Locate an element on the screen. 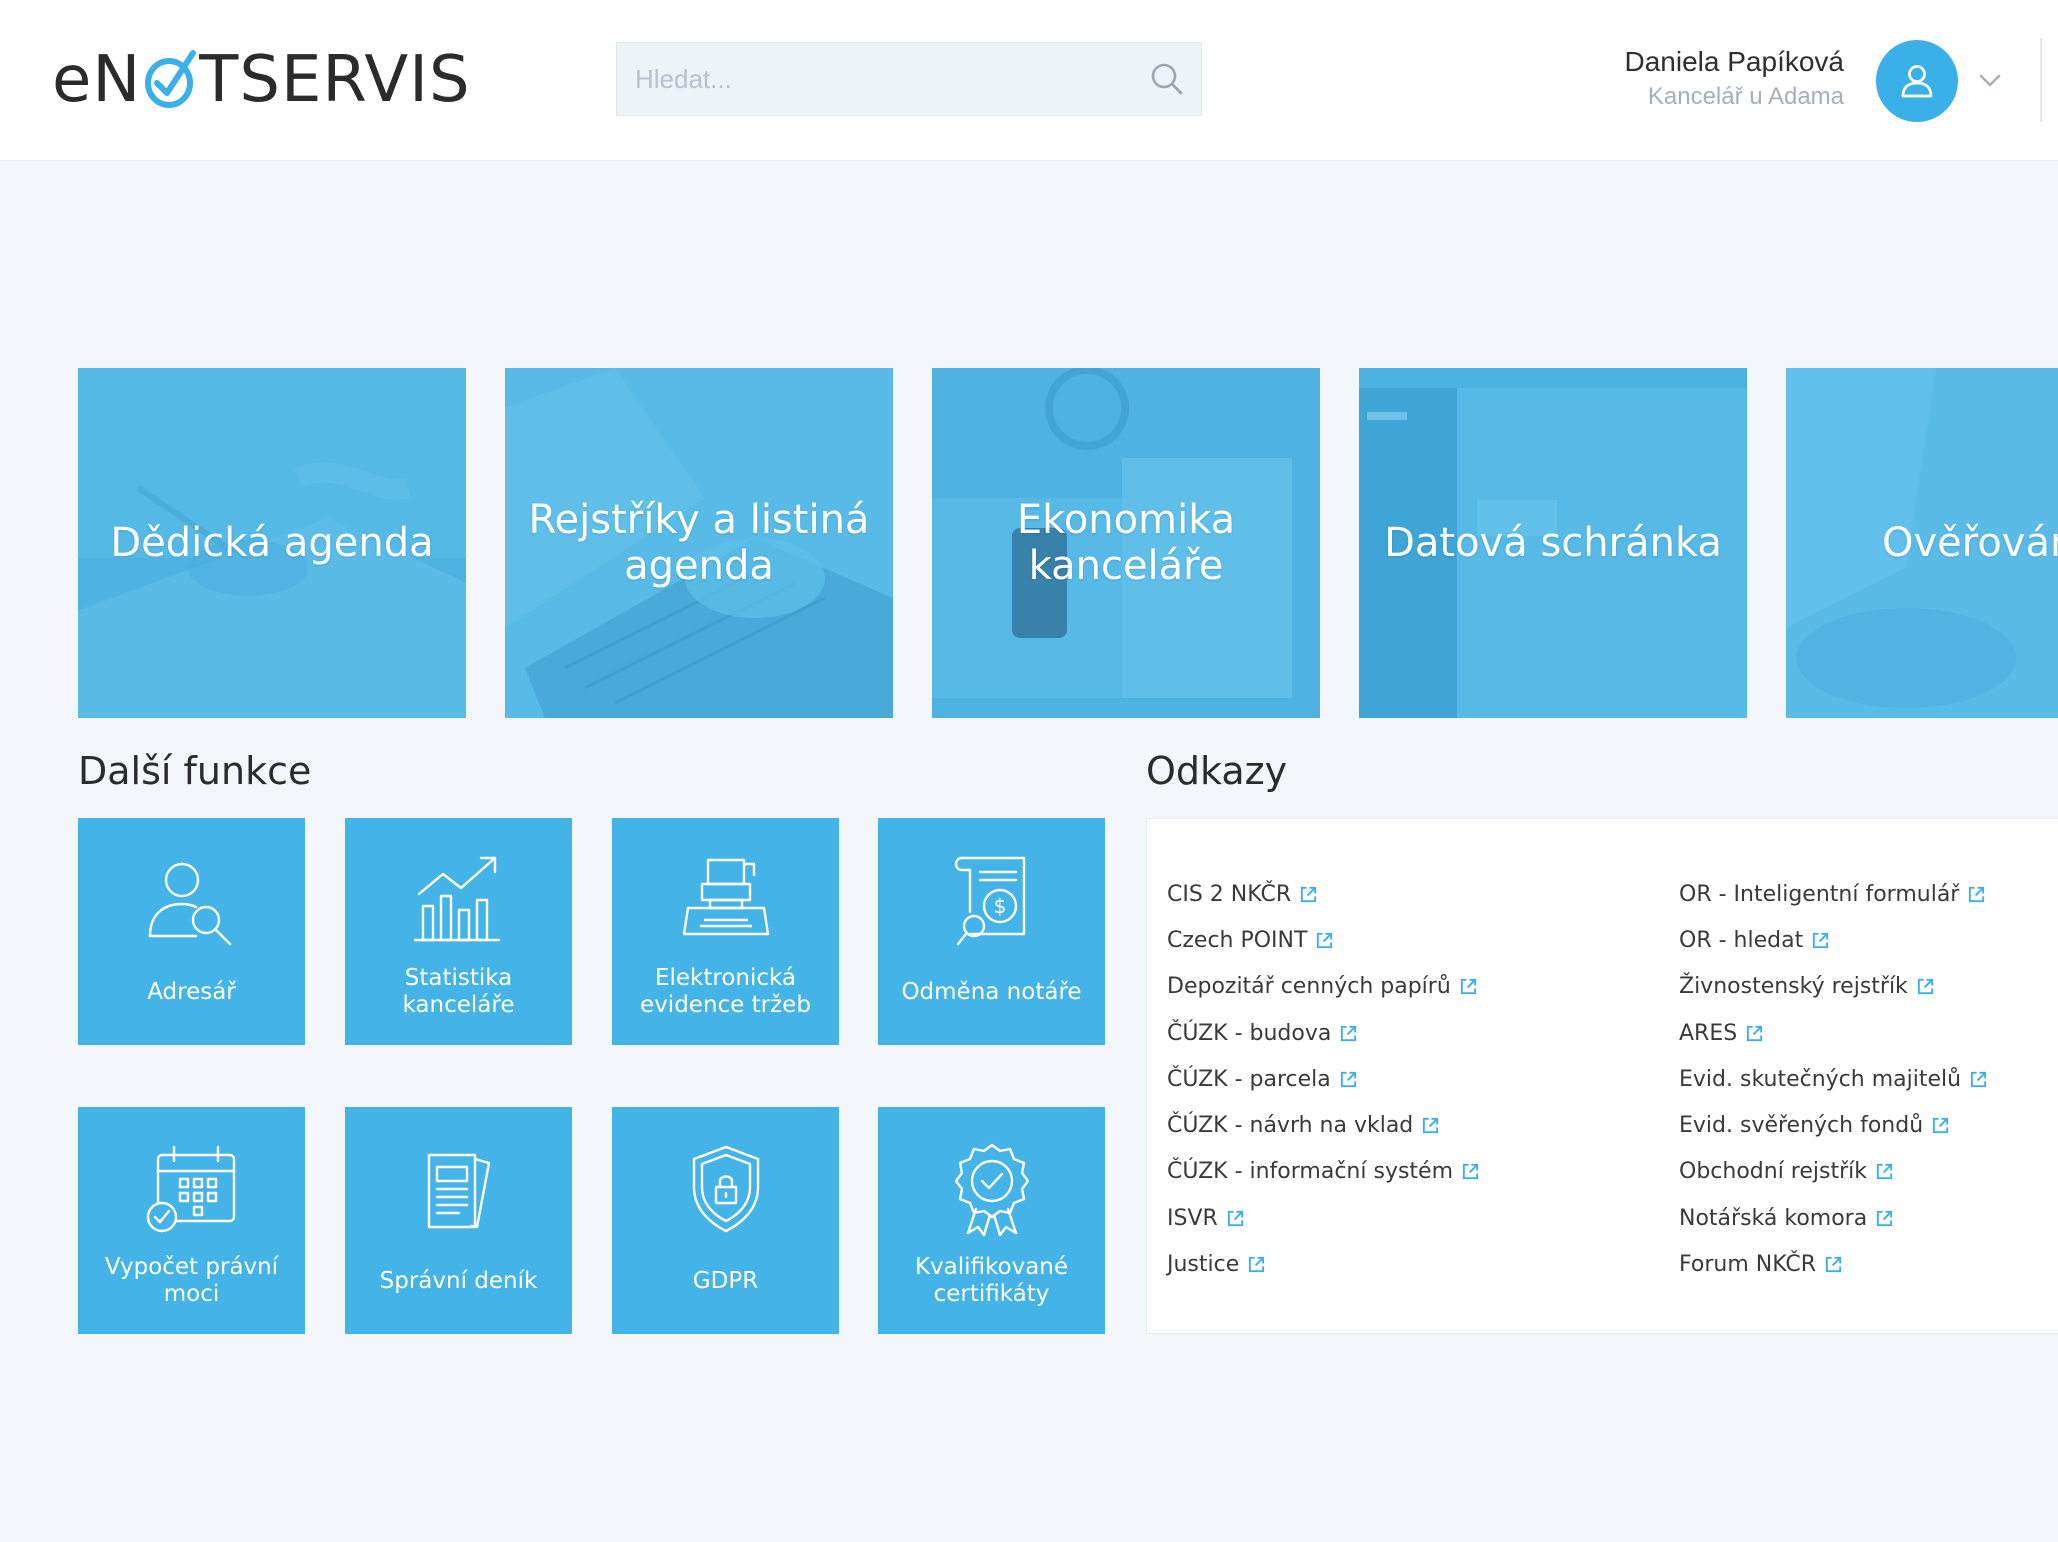 Image resolution: width=2058 pixels, height=1542 pixels. link-label: ARES is located at coordinates (1708, 1033).